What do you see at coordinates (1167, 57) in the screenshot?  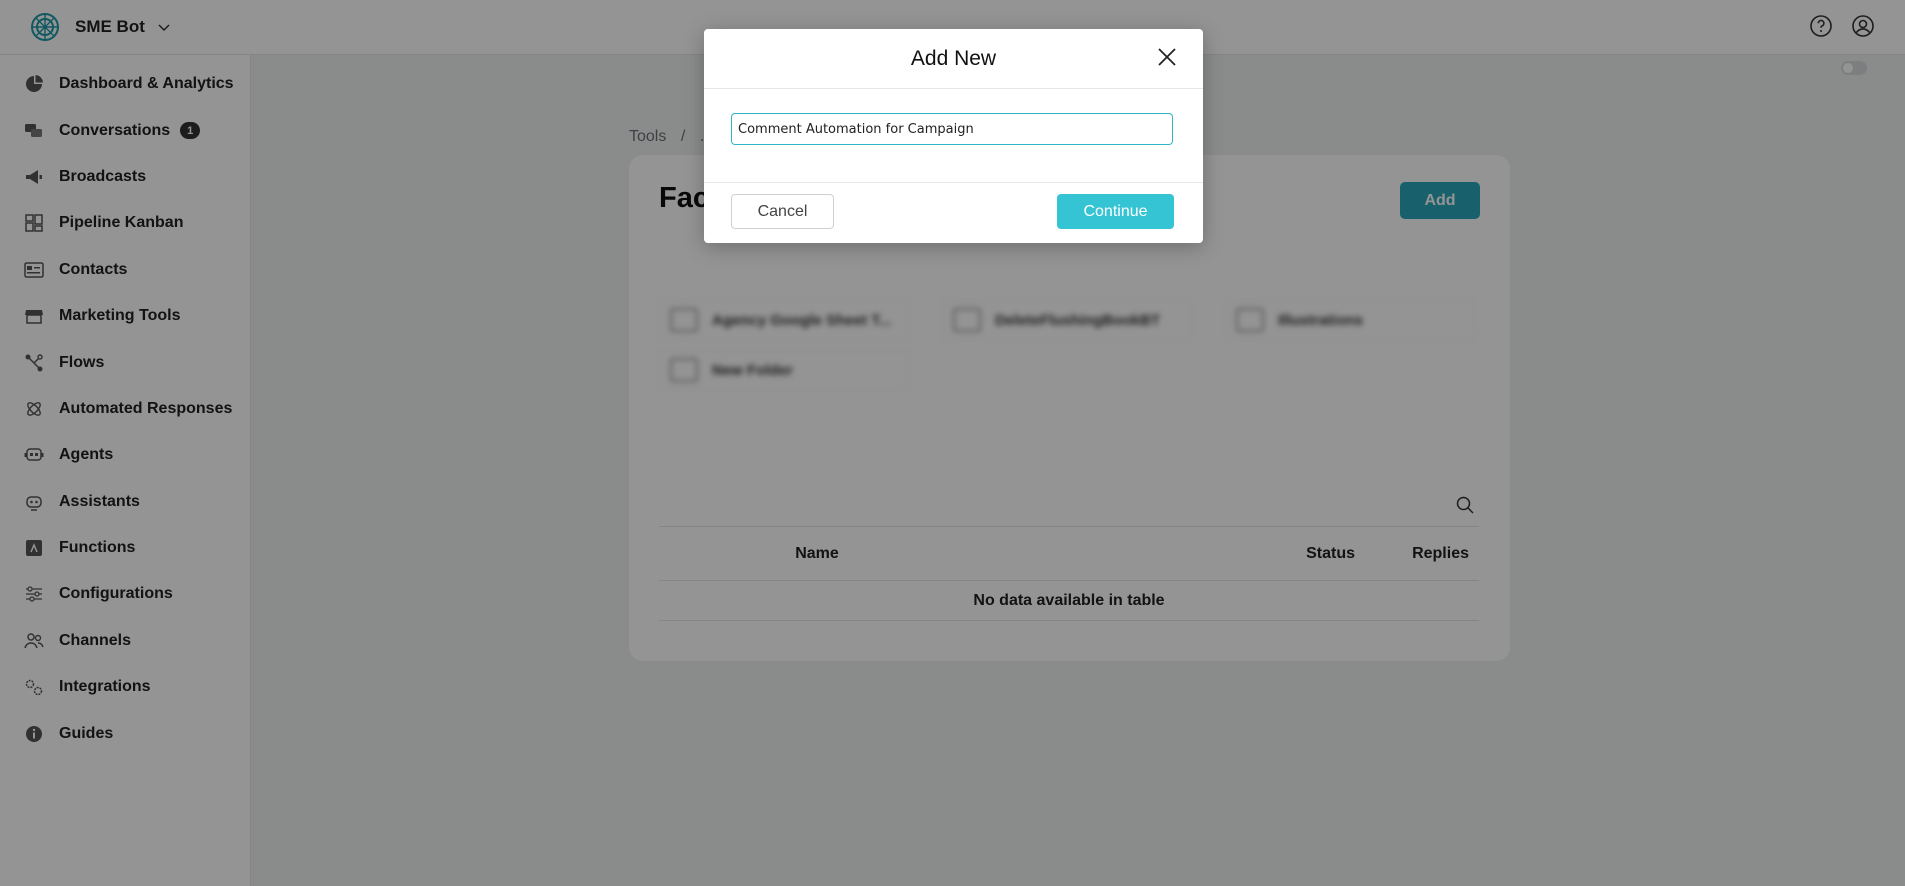 I see `close-icon` at bounding box center [1167, 57].